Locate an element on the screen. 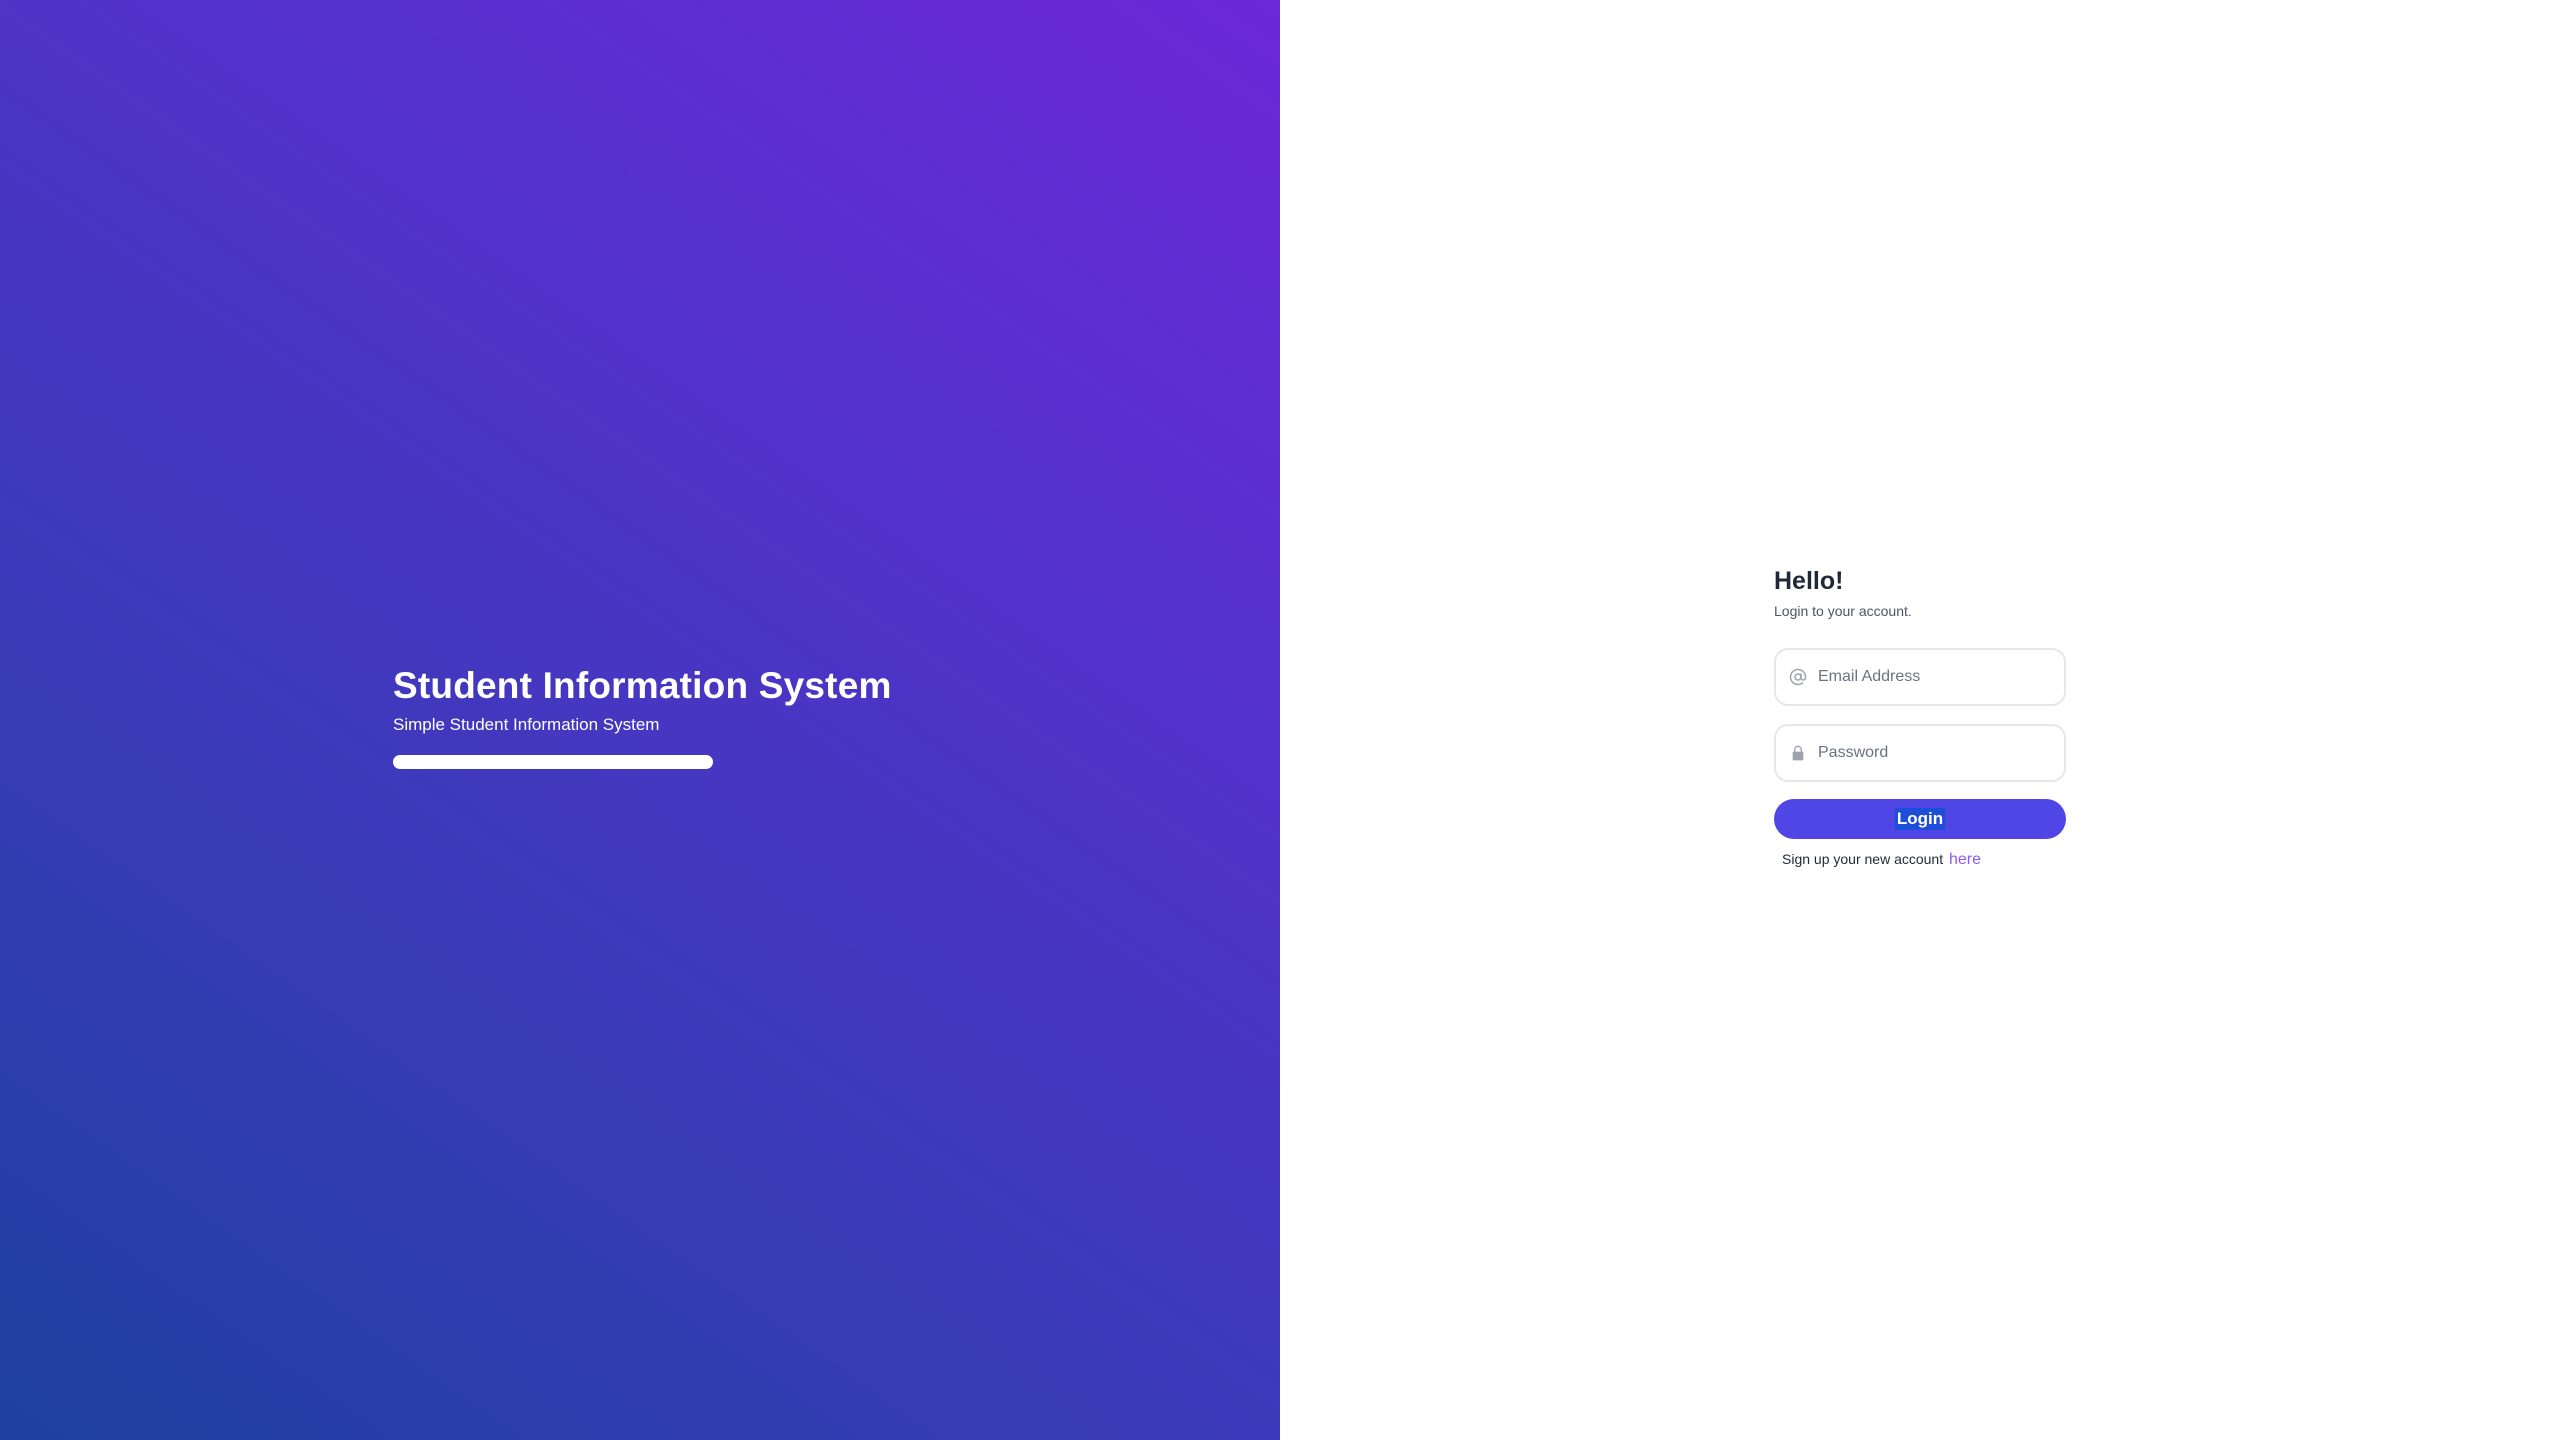  email-field-container is located at coordinates (1920, 677).